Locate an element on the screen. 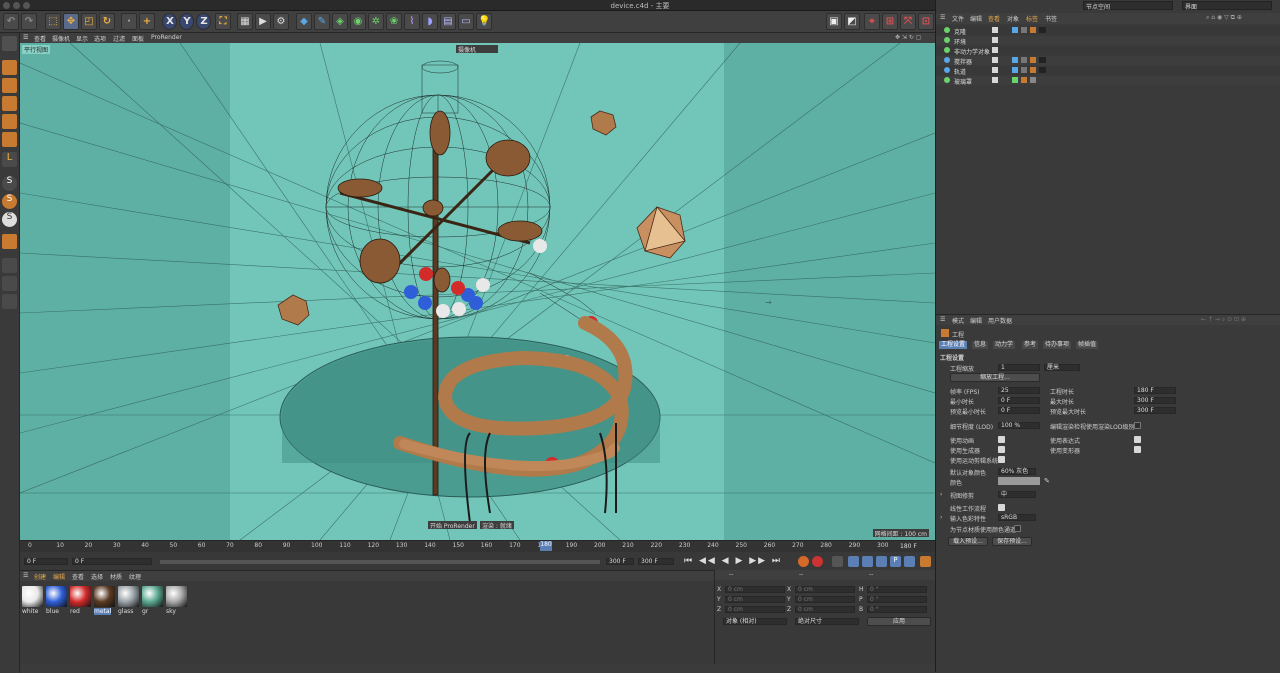 The height and width of the screenshot is (673, 1280). max-frame-field: 300 F is located at coordinates (620, 561).